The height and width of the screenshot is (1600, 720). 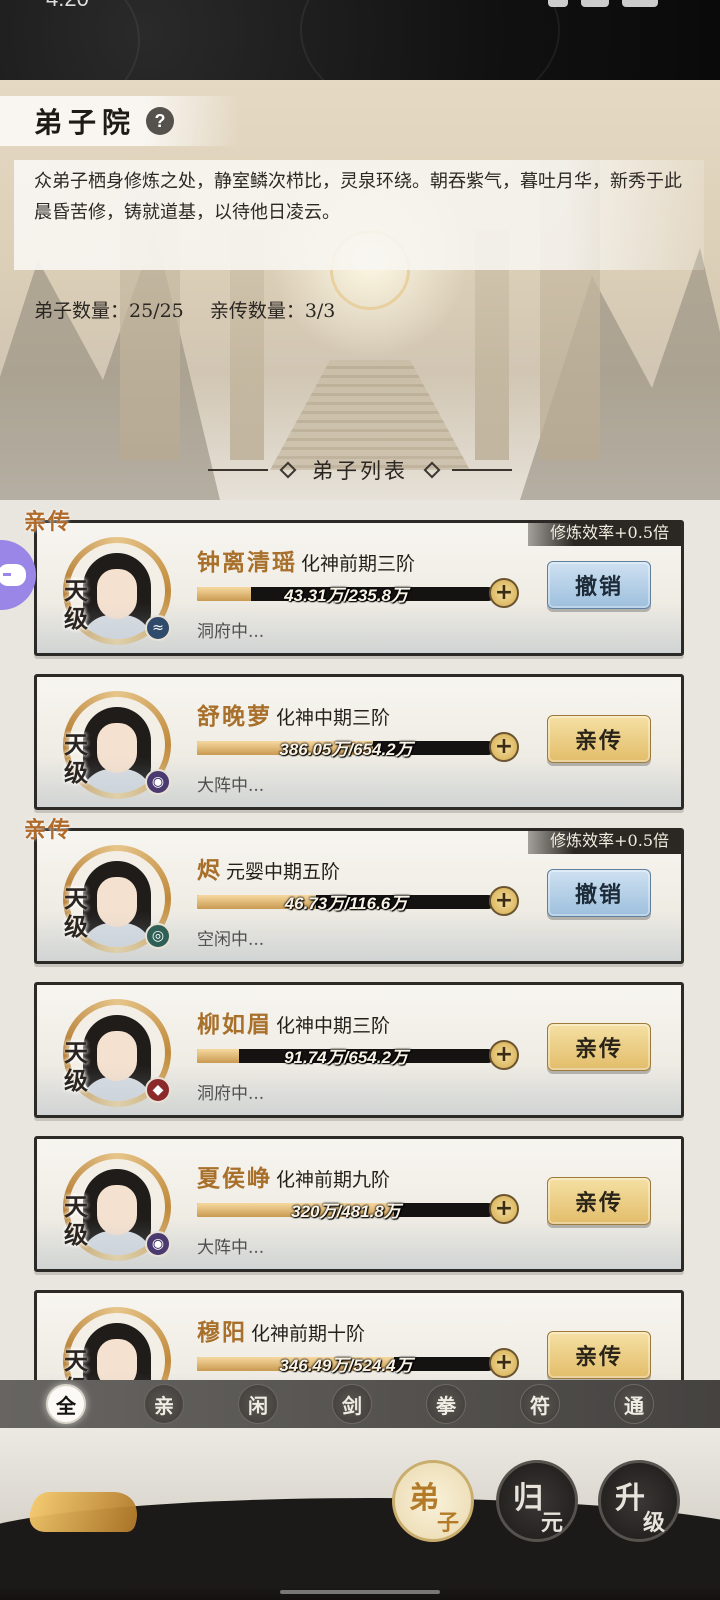 What do you see at coordinates (164, 1404) in the screenshot?
I see `filter-tab: 亲` at bounding box center [164, 1404].